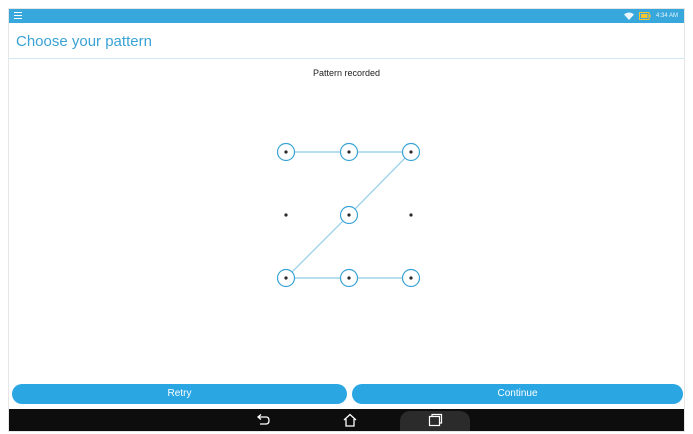 The width and height of the screenshot is (693, 434). What do you see at coordinates (350, 420) in the screenshot?
I see `home-icon` at bounding box center [350, 420].